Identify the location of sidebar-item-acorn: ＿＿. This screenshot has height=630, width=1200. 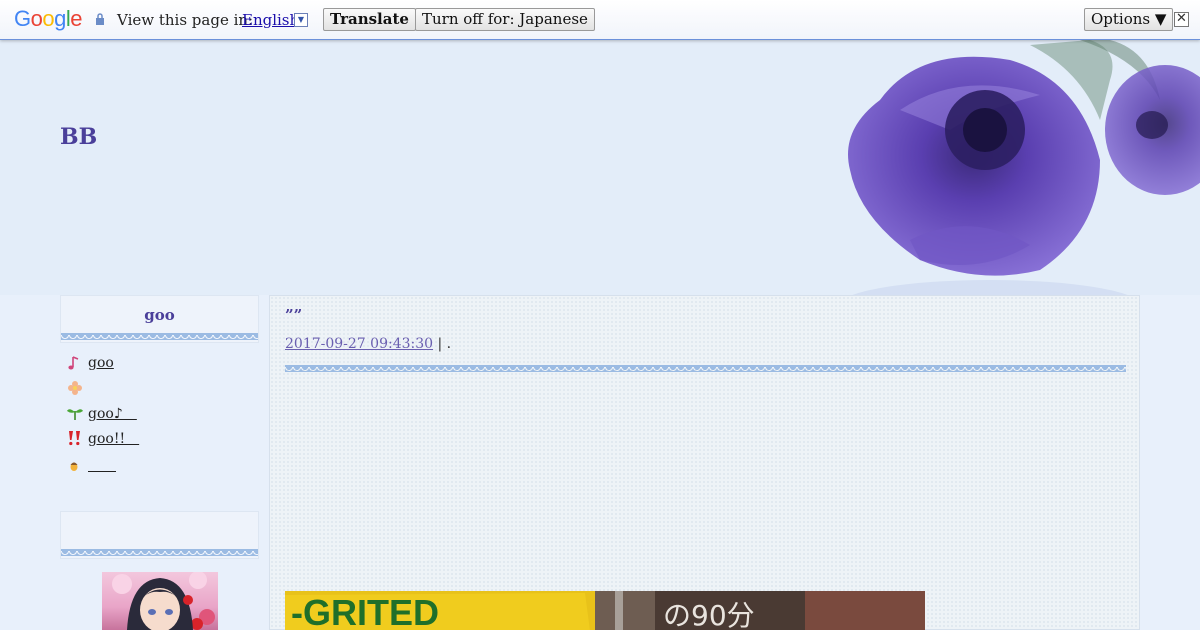
(102, 464).